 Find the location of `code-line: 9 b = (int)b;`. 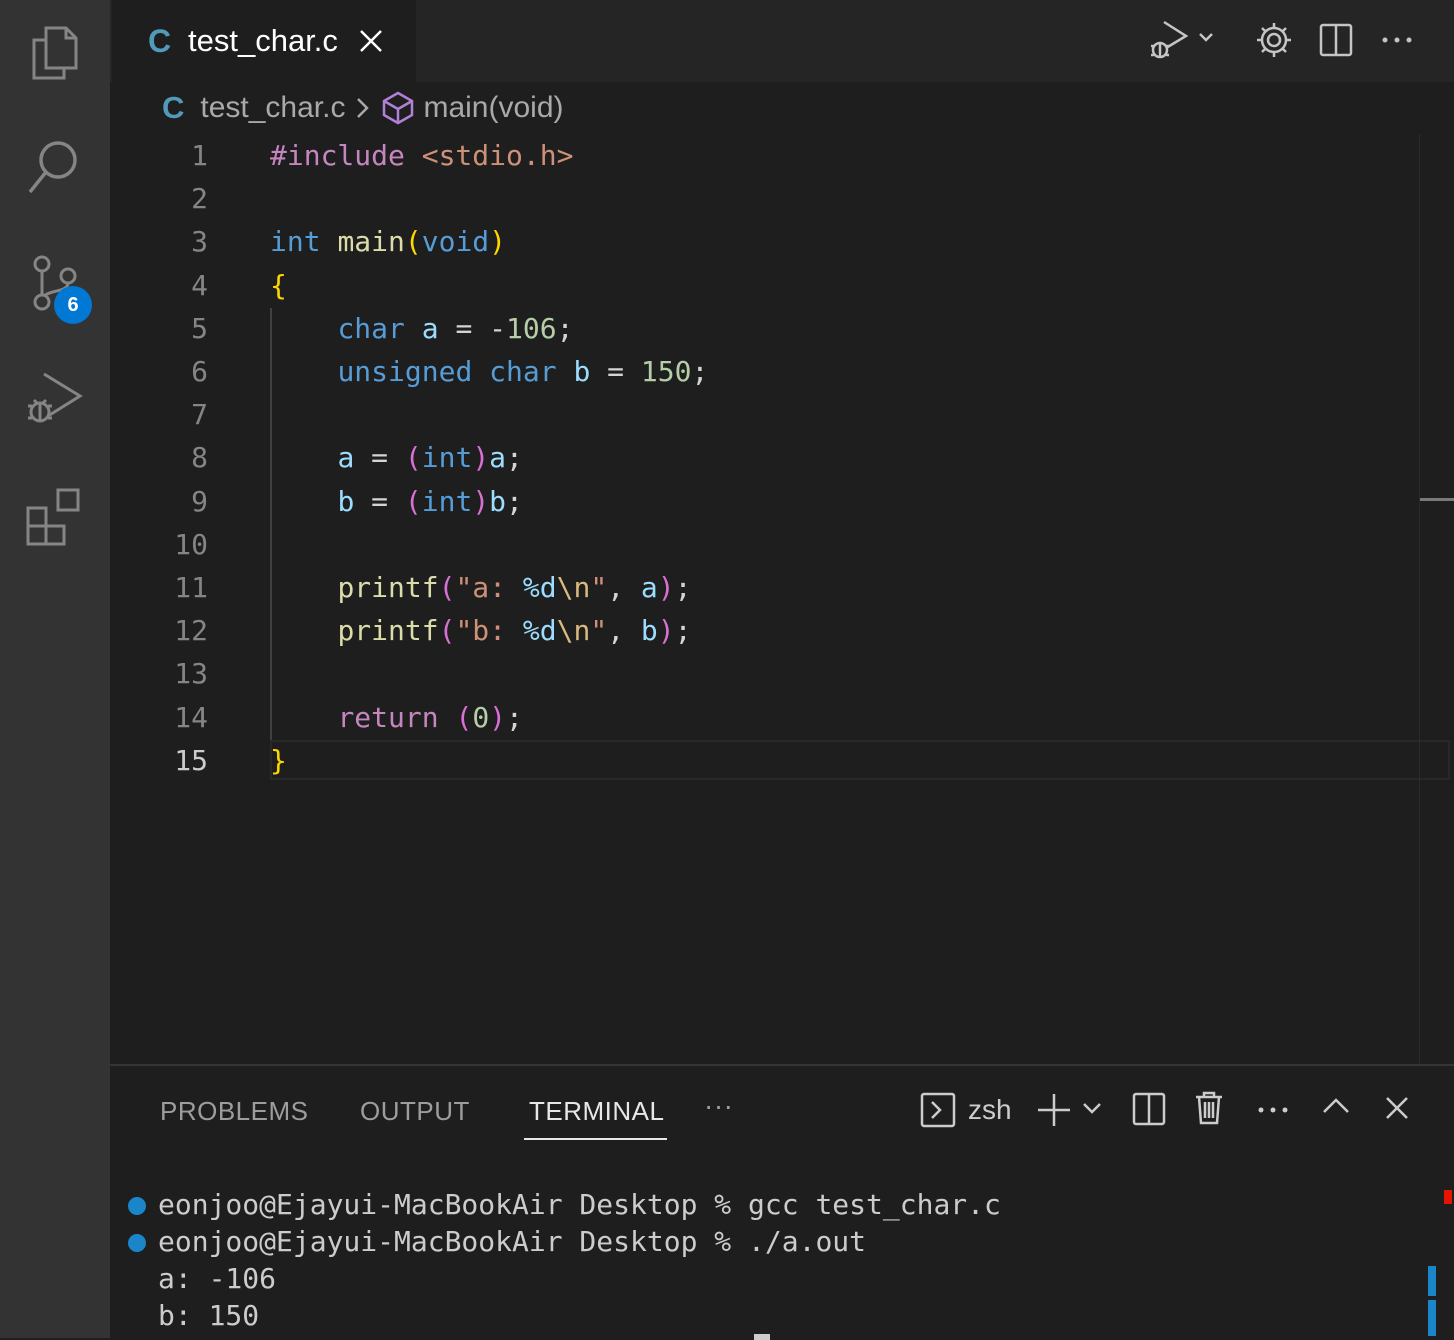

code-line: 9 b = (int)b; is located at coordinates (765, 501).